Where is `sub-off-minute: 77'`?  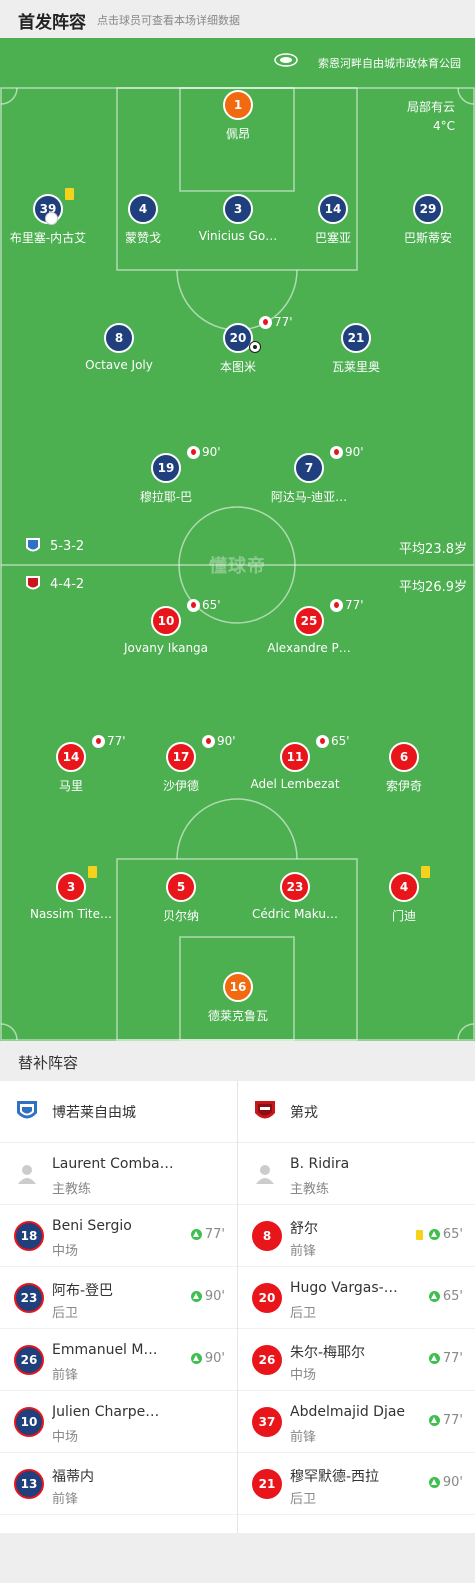 sub-off-minute: 77' is located at coordinates (354, 605).